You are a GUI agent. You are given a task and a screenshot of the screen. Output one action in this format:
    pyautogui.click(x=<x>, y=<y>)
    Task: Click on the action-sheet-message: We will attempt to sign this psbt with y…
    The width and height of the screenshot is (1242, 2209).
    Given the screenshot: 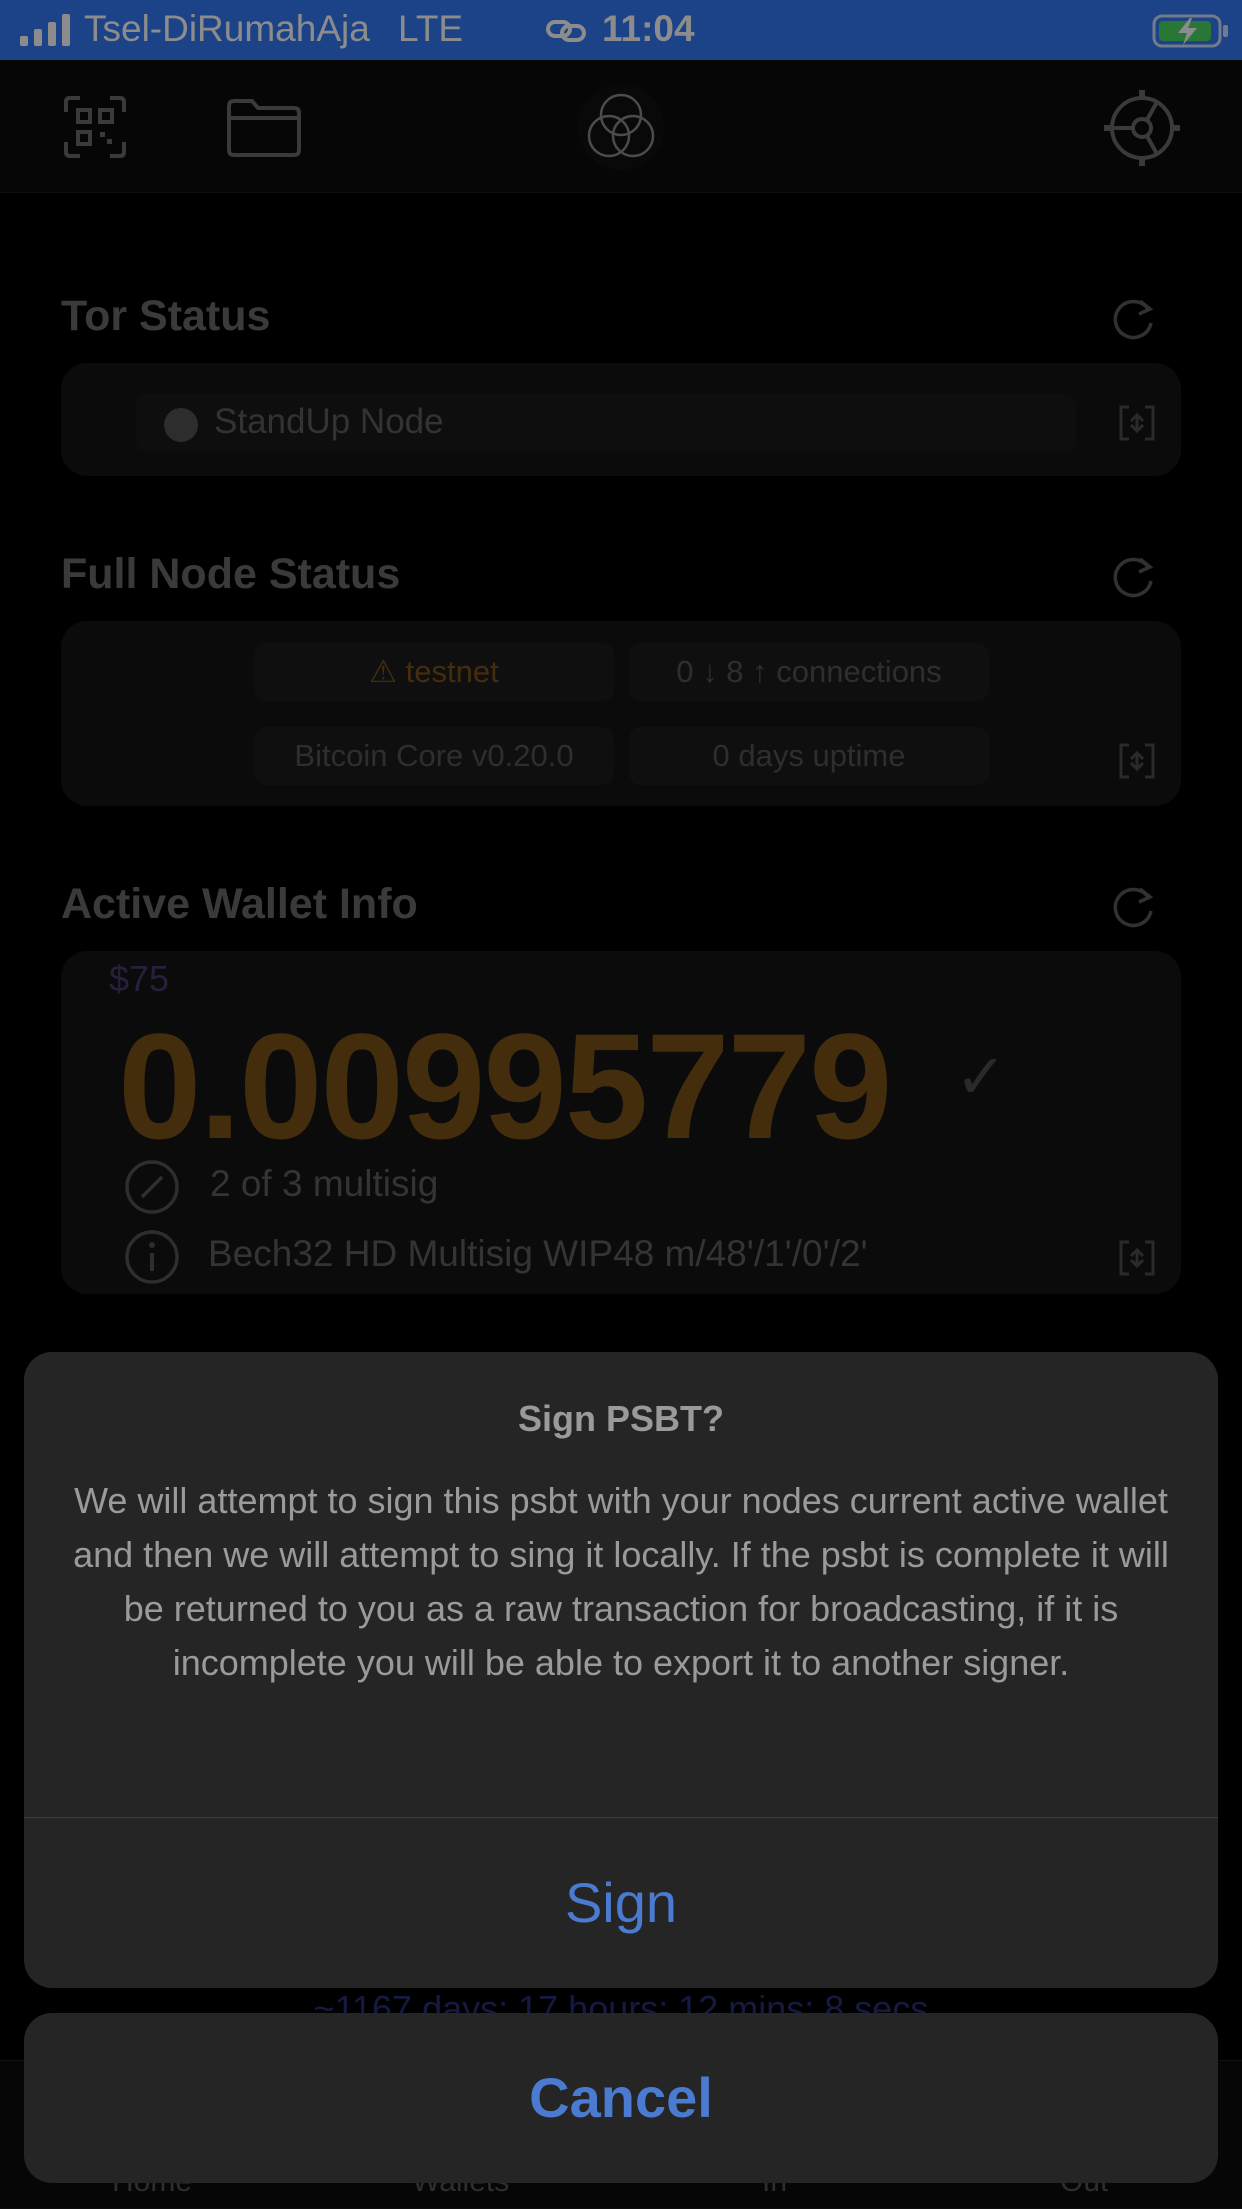 What is the action you would take?
    pyautogui.click(x=621, y=1581)
    